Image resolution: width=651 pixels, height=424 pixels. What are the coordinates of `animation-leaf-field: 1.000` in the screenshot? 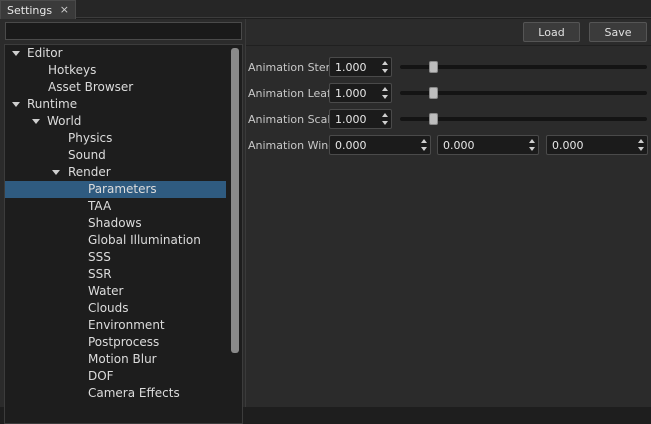 It's located at (360, 93).